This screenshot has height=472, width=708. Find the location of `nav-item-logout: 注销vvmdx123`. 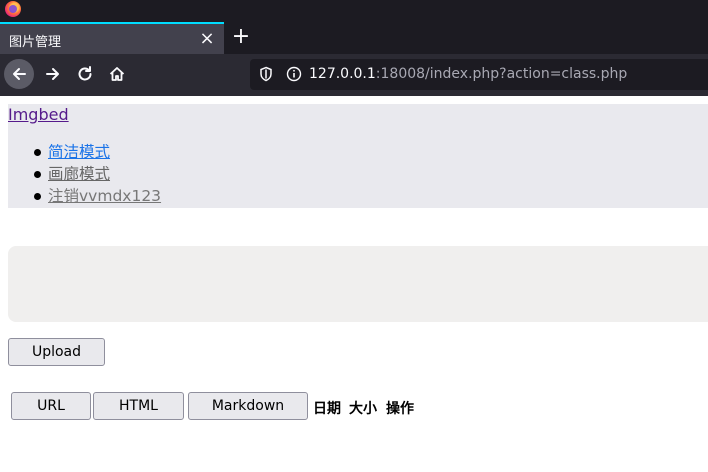

nav-item-logout: 注销vvmdx123 is located at coordinates (84, 197).